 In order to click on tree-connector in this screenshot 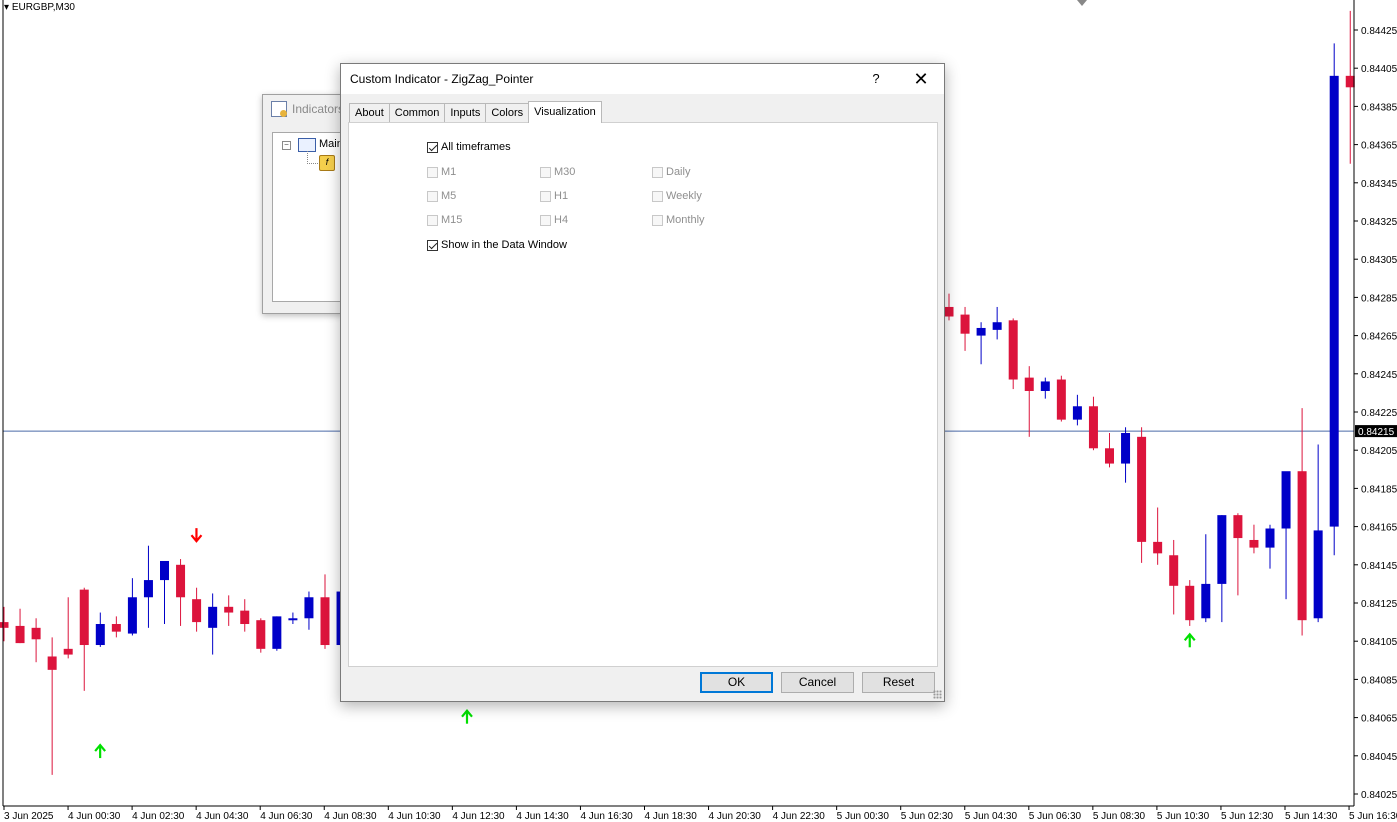, I will do `click(312, 157)`.